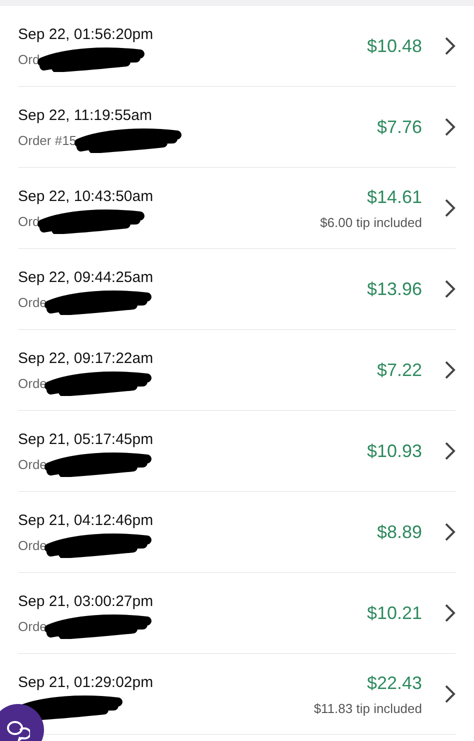 Image resolution: width=474 pixels, height=741 pixels. Describe the element at coordinates (237, 613) in the screenshot. I see `order-row: Sep 21, 03:00:27pm Orde $10.21` at that location.